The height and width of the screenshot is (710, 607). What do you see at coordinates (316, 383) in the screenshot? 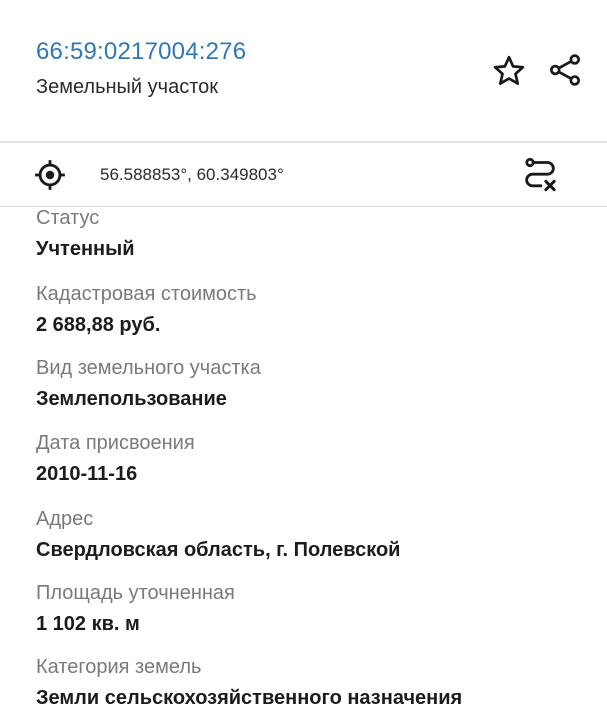
I see `field-land-kind: Вид земельного участка Землепользование` at bounding box center [316, 383].